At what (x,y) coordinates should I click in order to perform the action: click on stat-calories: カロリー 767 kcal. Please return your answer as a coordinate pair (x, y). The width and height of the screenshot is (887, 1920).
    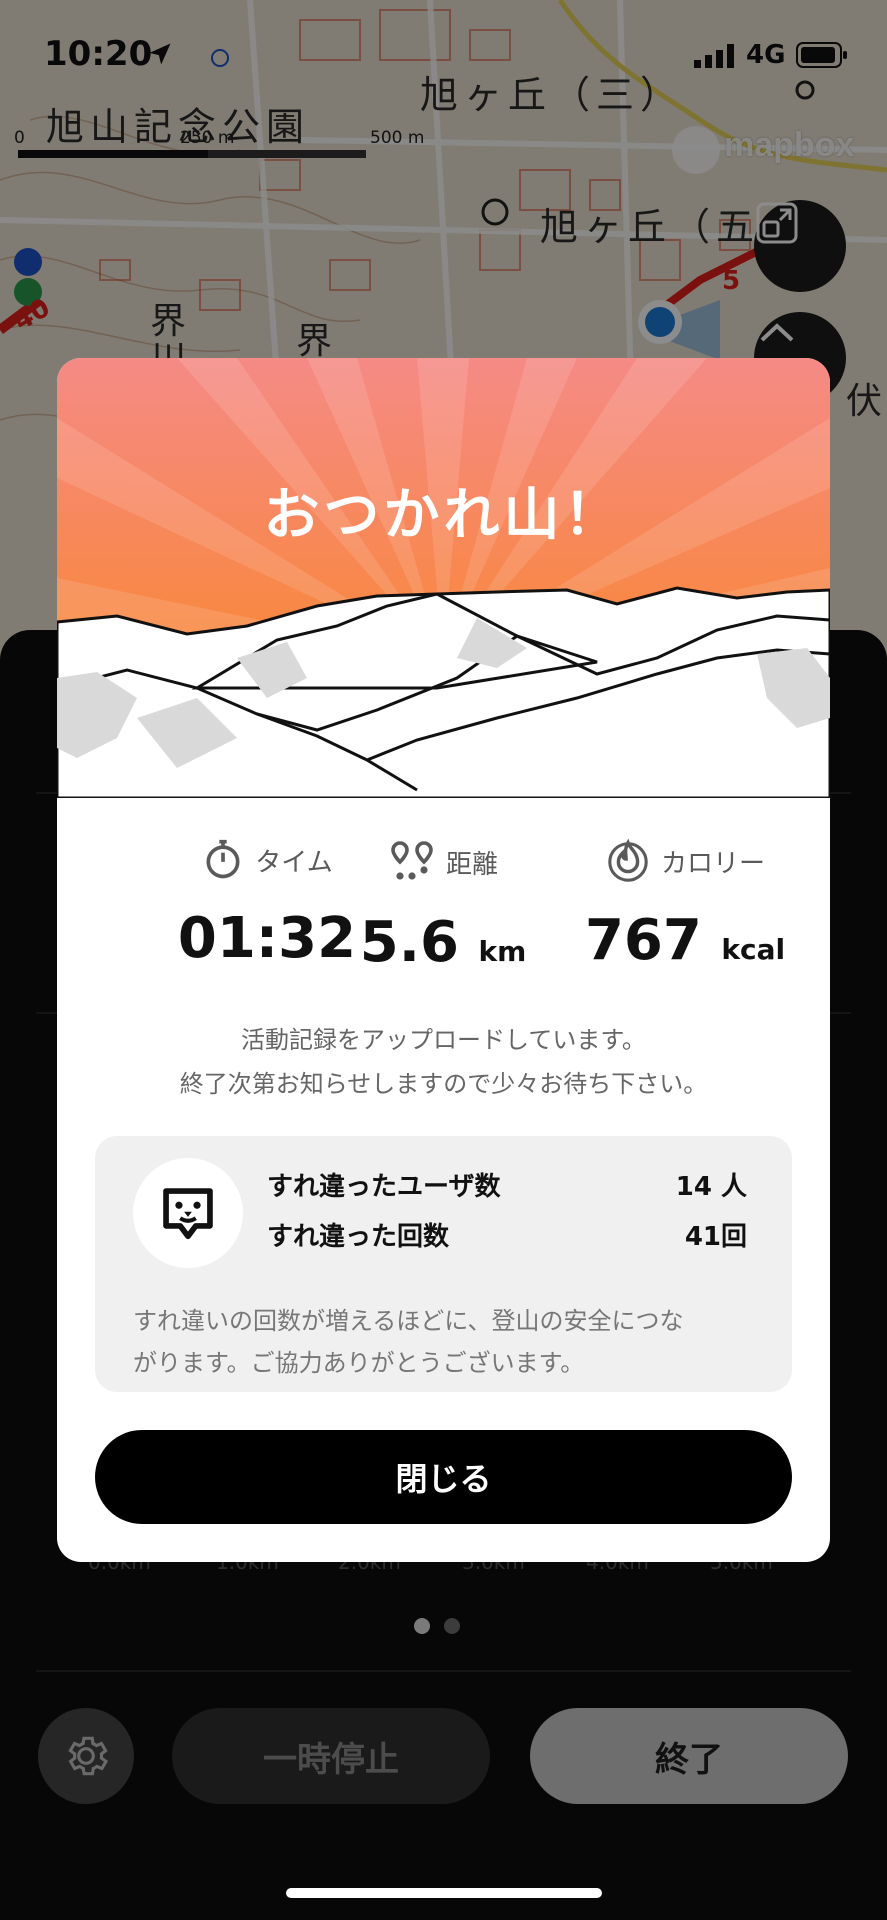
    Looking at the image, I should click on (685, 905).